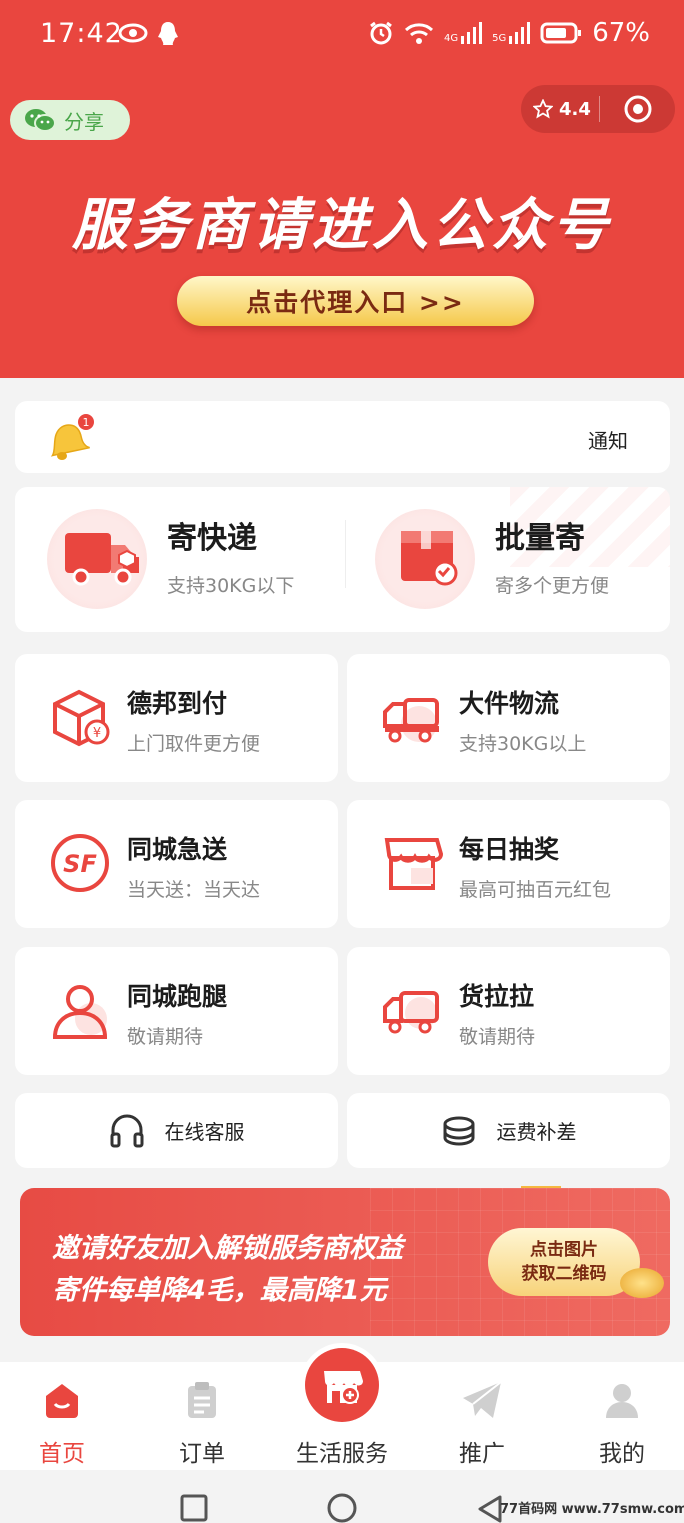 The image size is (684, 1523). I want to click on service-title: 同城急送, so click(177, 849).